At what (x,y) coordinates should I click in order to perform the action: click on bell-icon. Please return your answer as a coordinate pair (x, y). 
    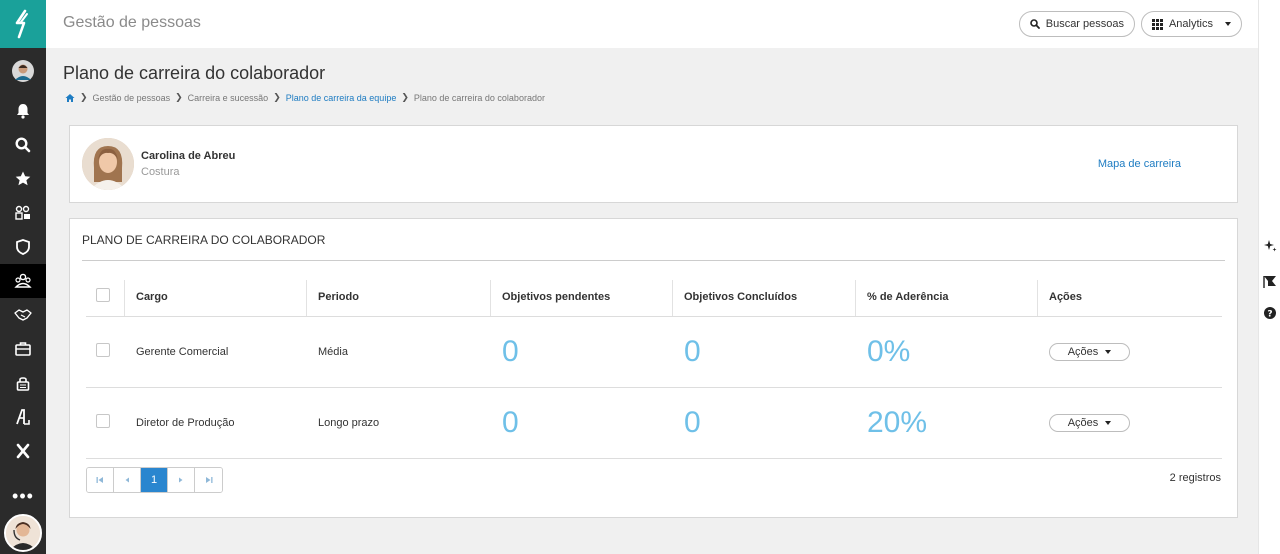
    Looking at the image, I should click on (23, 111).